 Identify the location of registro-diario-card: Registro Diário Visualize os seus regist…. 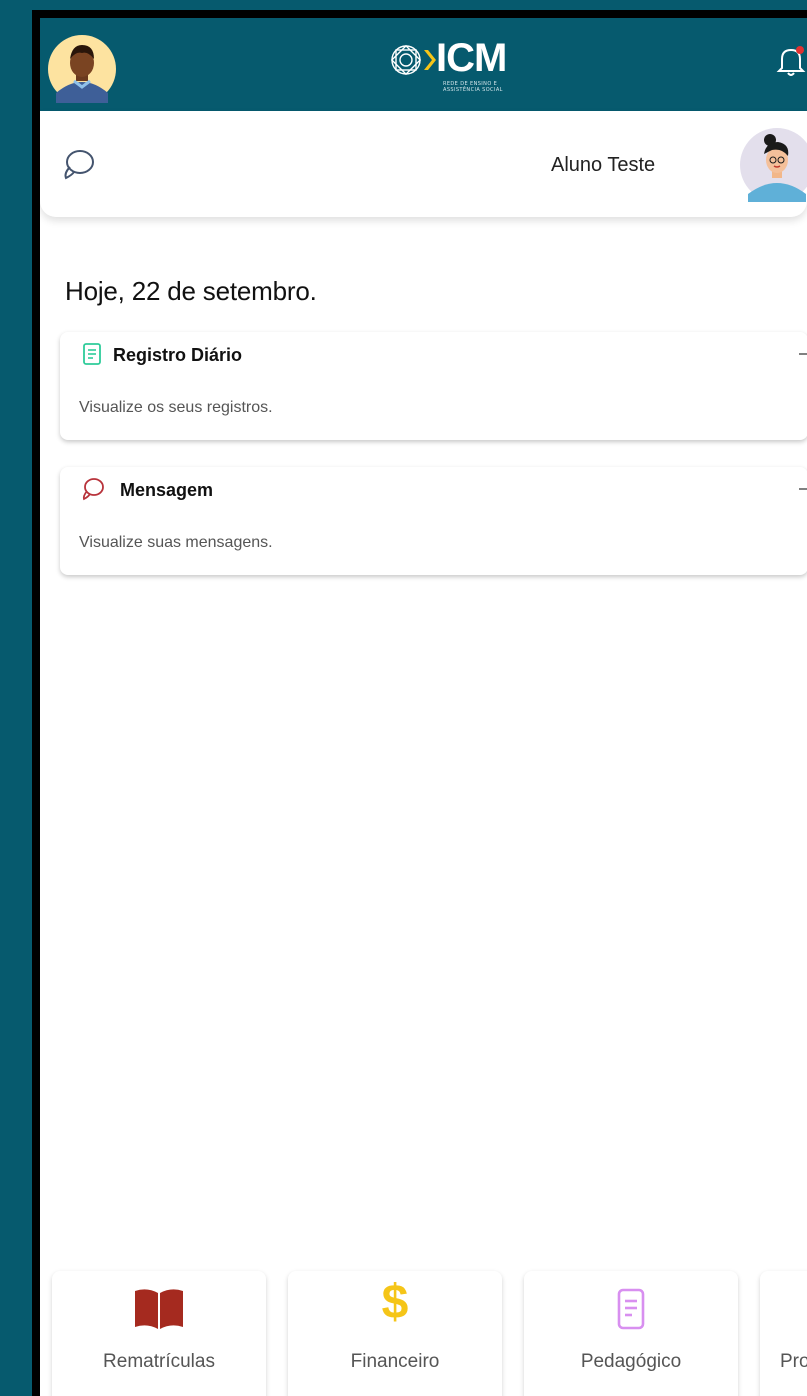
(433, 386).